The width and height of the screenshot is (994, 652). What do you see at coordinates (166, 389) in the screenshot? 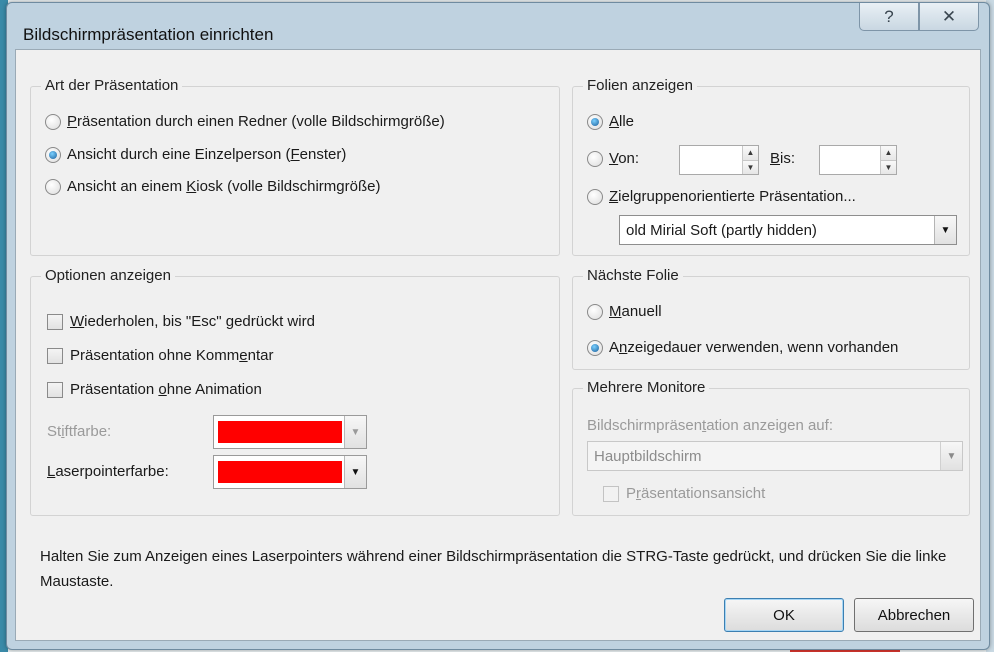
I see `checkbox-label: Präsentation ohne Animation` at bounding box center [166, 389].